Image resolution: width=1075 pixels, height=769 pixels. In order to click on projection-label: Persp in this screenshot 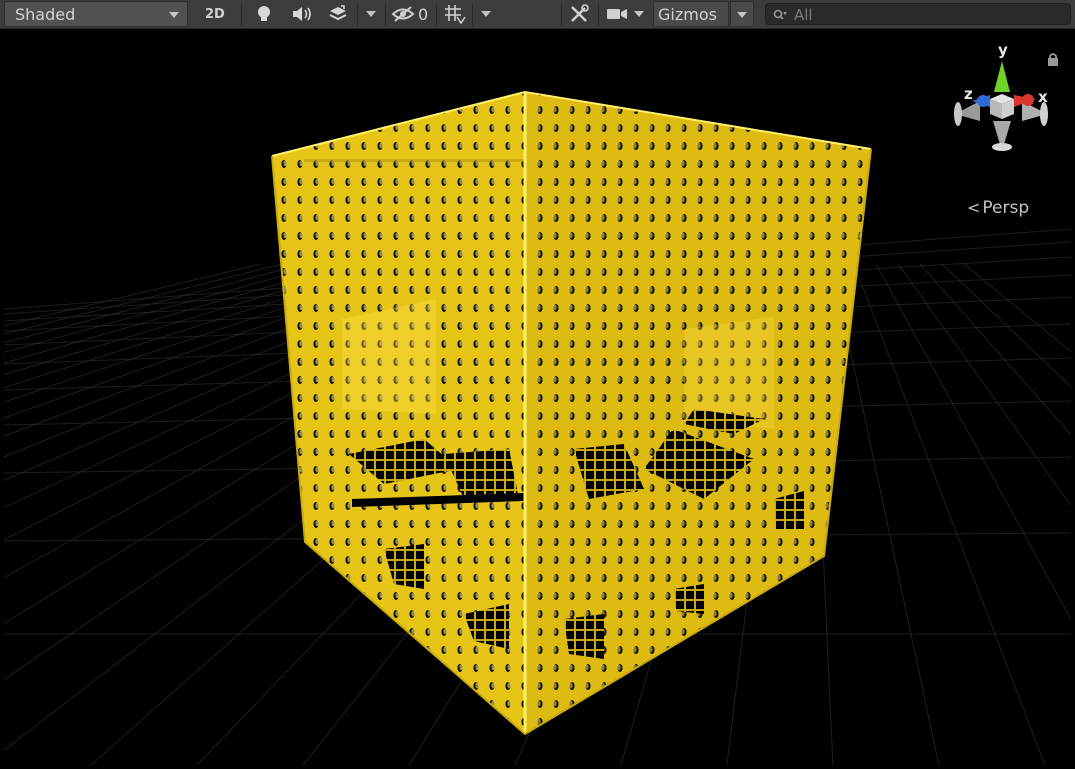, I will do `click(1006, 208)`.